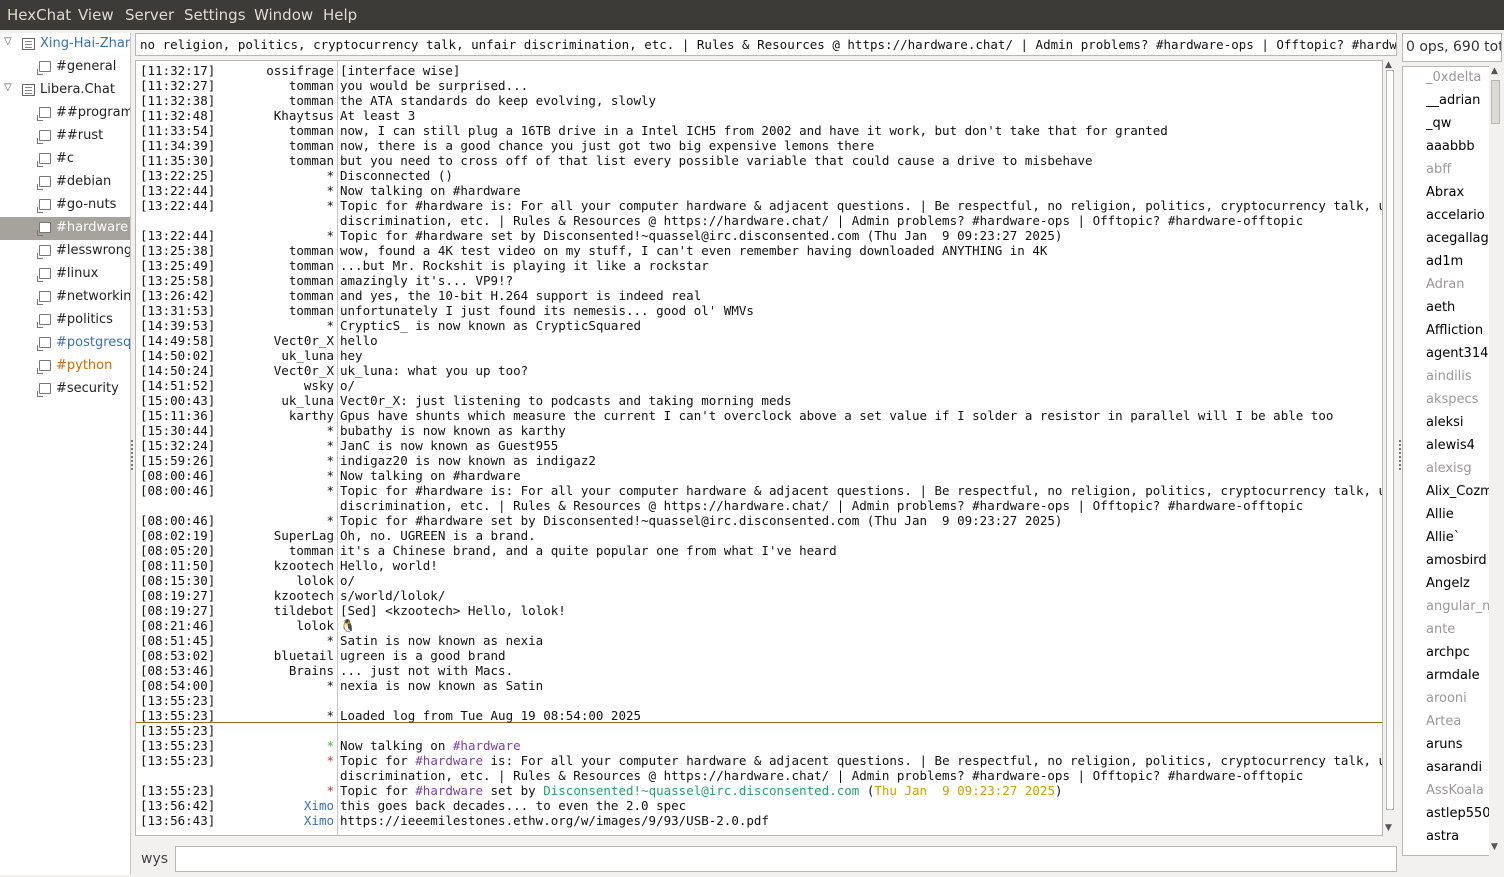  I want to click on menu-window: Window, so click(283, 15).